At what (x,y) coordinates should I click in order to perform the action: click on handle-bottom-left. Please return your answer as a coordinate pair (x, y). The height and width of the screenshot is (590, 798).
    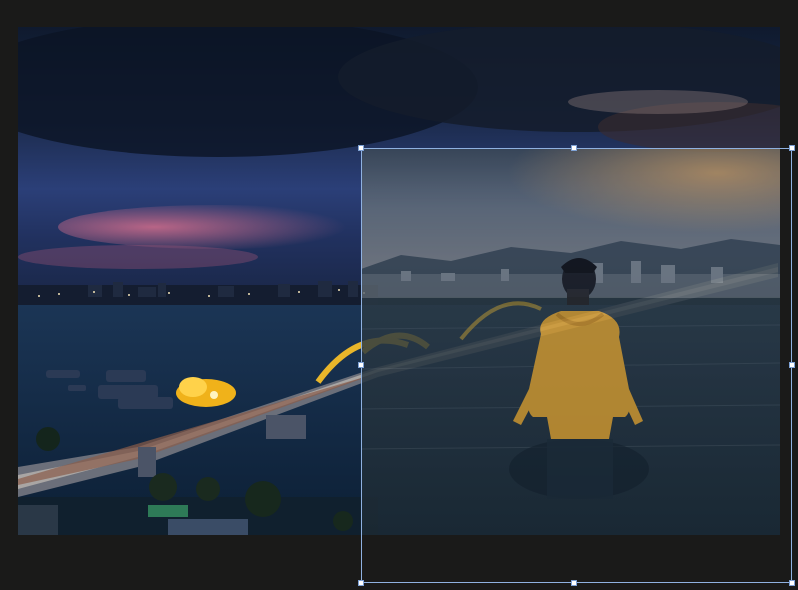
    Looking at the image, I should click on (361, 583).